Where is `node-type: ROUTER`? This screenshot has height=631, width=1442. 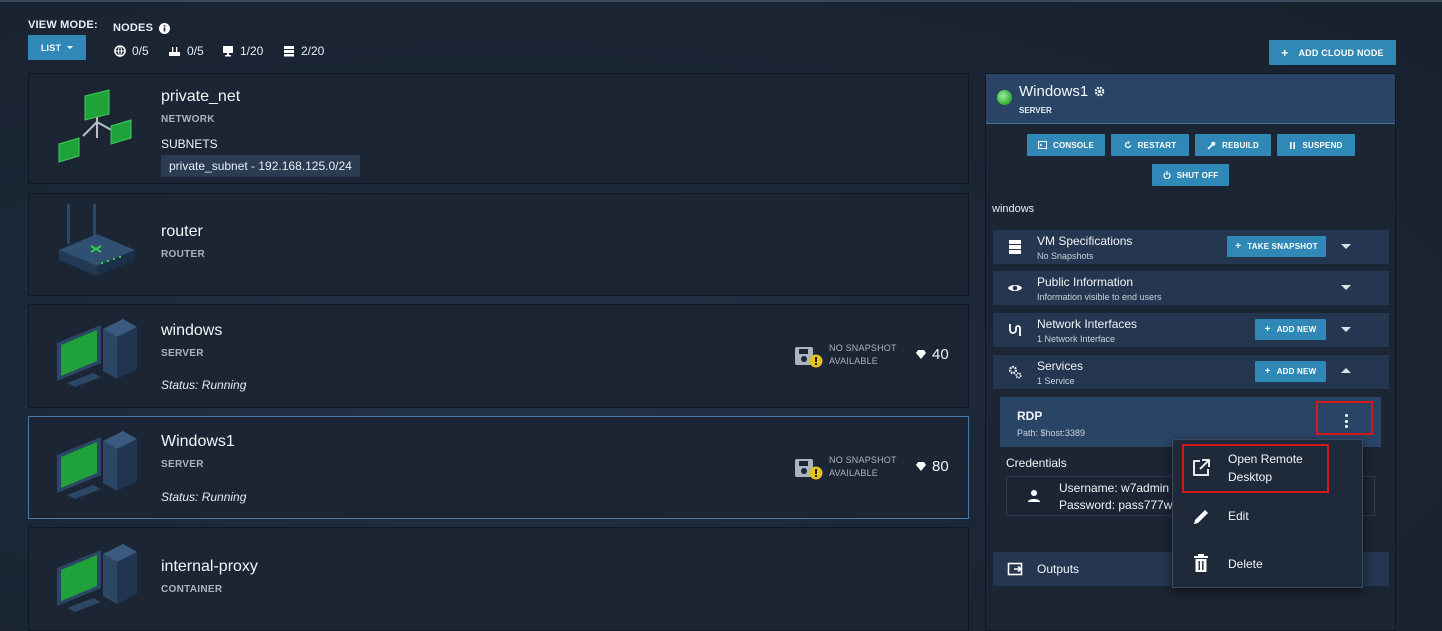 node-type: ROUTER is located at coordinates (183, 254).